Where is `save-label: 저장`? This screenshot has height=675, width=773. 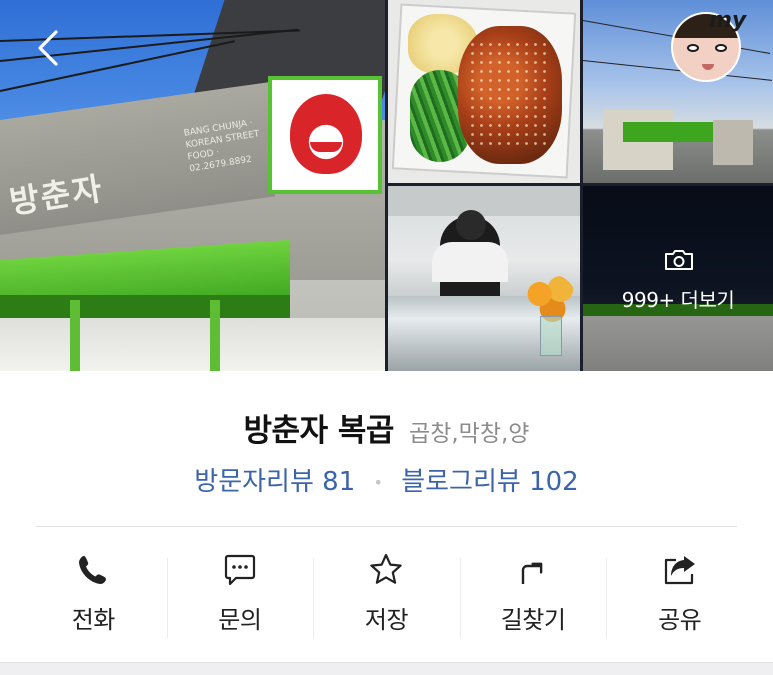 save-label: 저장 is located at coordinates (386, 620).